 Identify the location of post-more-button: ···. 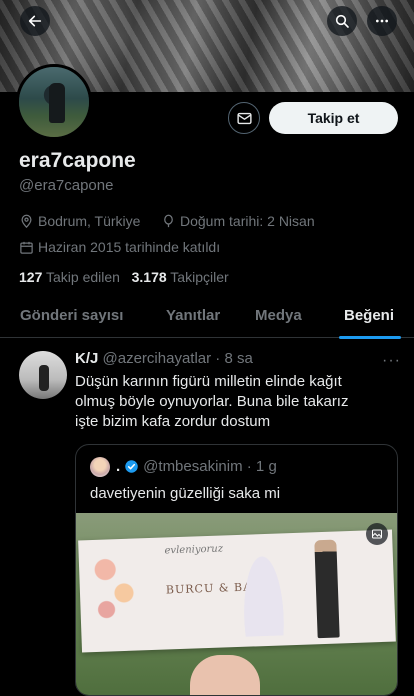
(391, 361).